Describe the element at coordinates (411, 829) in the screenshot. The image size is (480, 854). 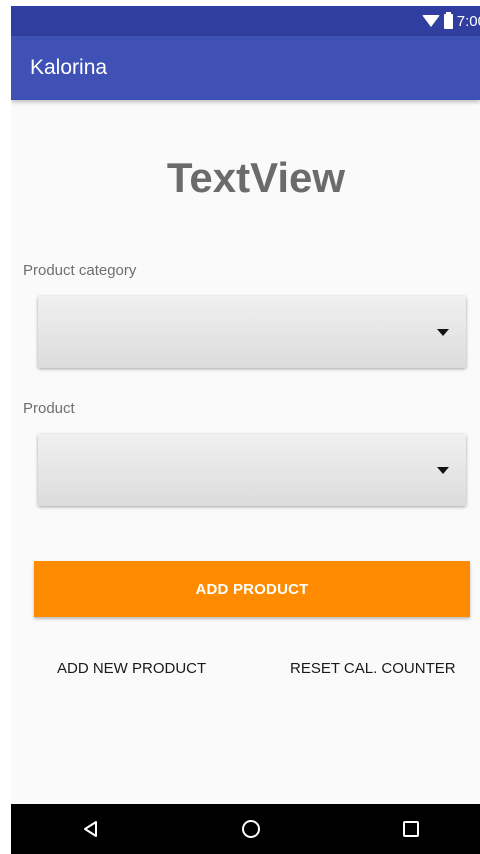
I see `recents-icon` at that location.